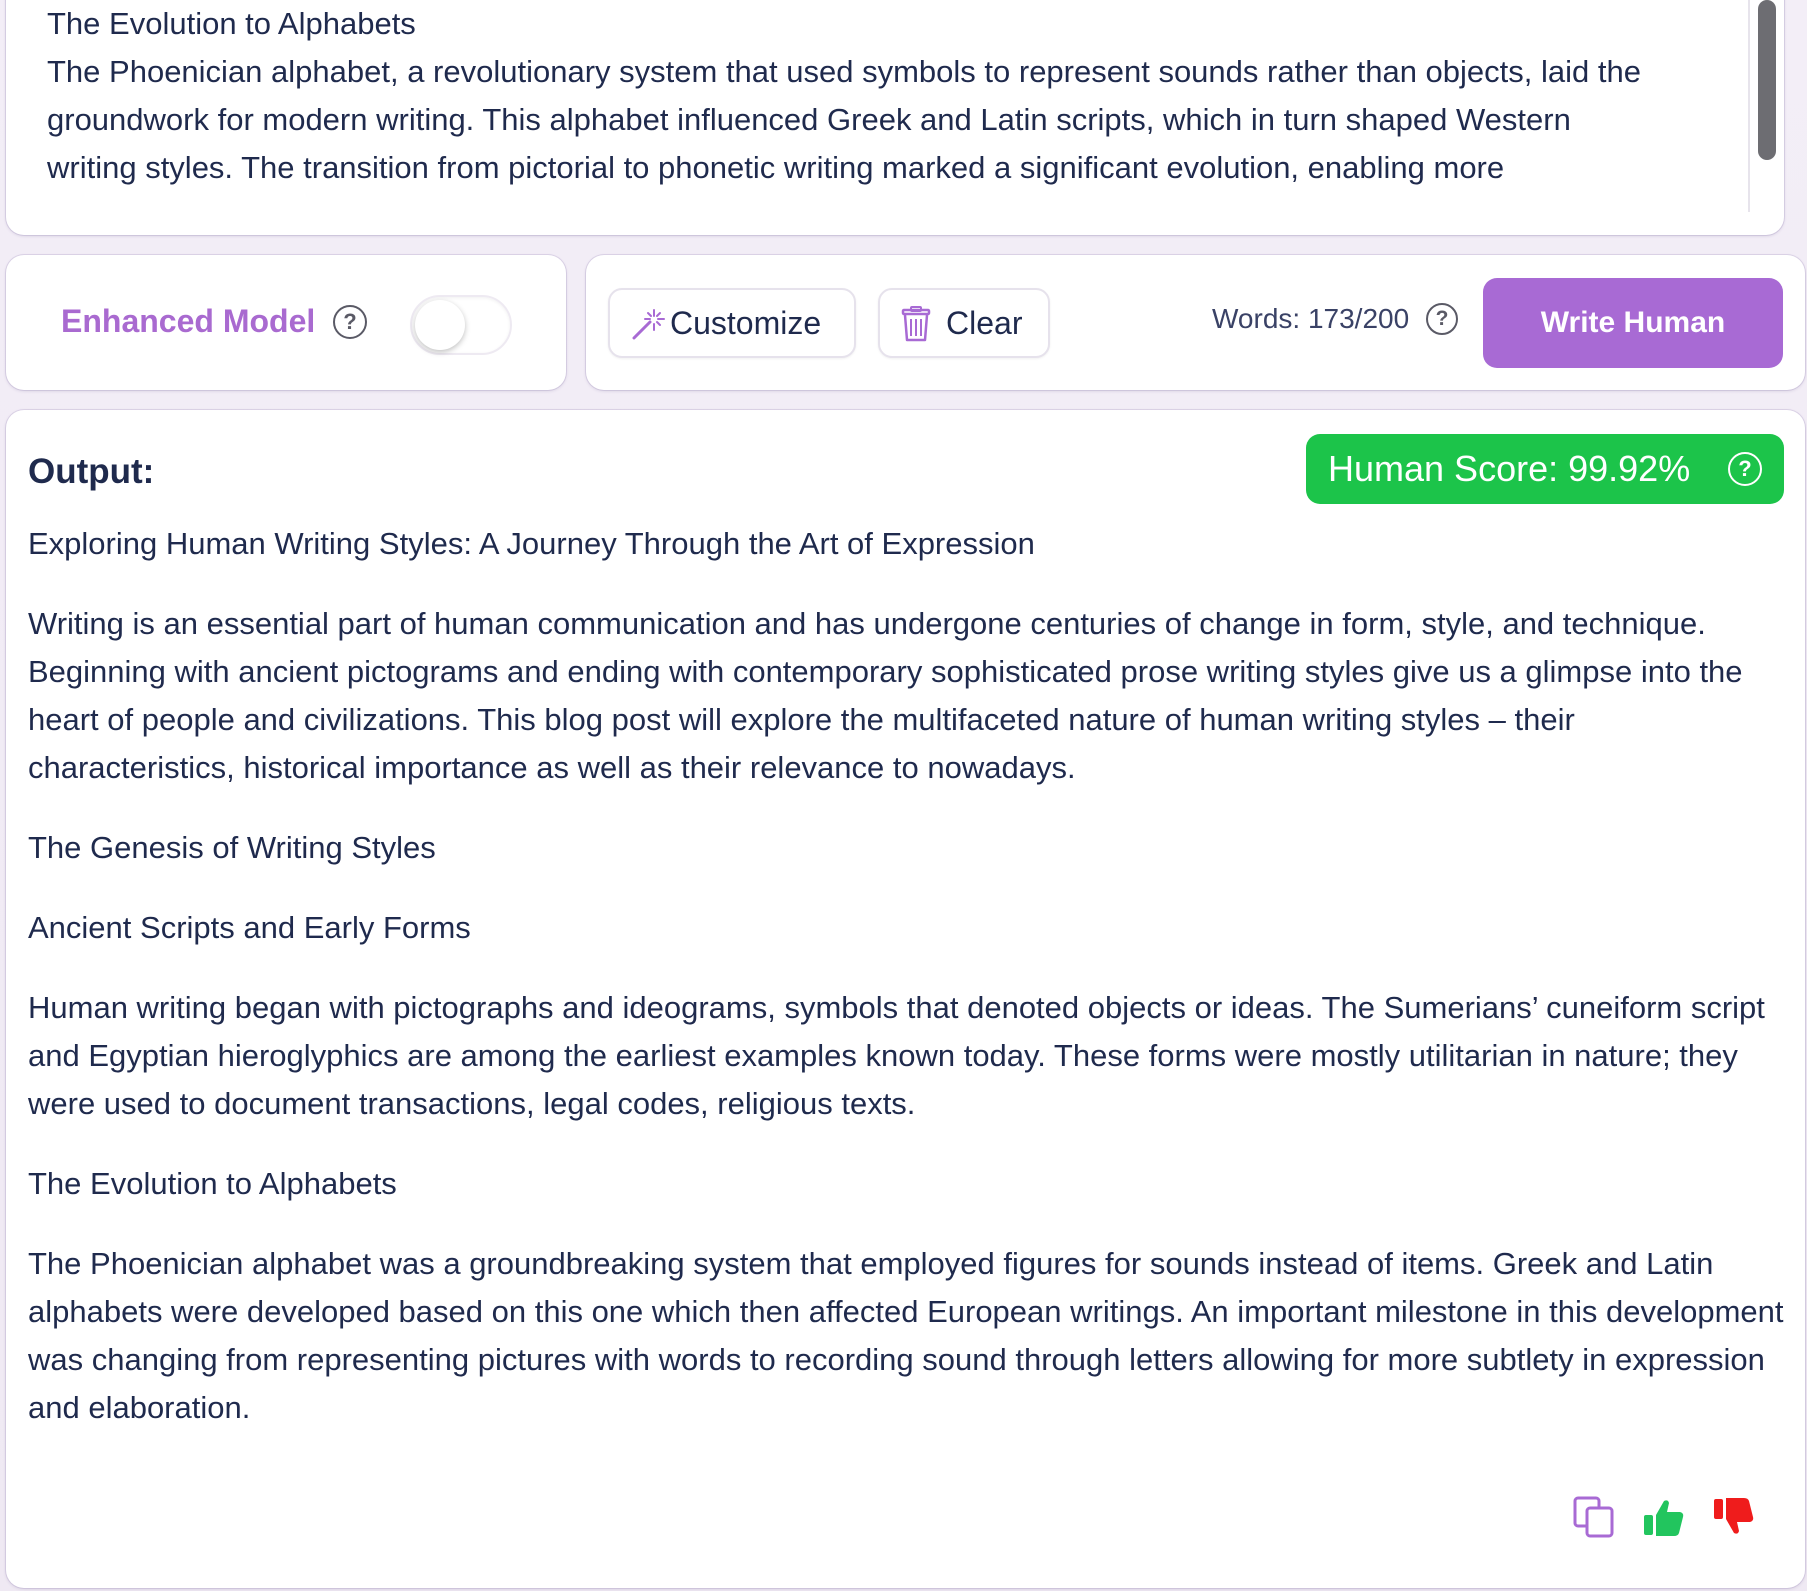 This screenshot has height=1591, width=1807. I want to click on clear-label: Clear, so click(984, 323).